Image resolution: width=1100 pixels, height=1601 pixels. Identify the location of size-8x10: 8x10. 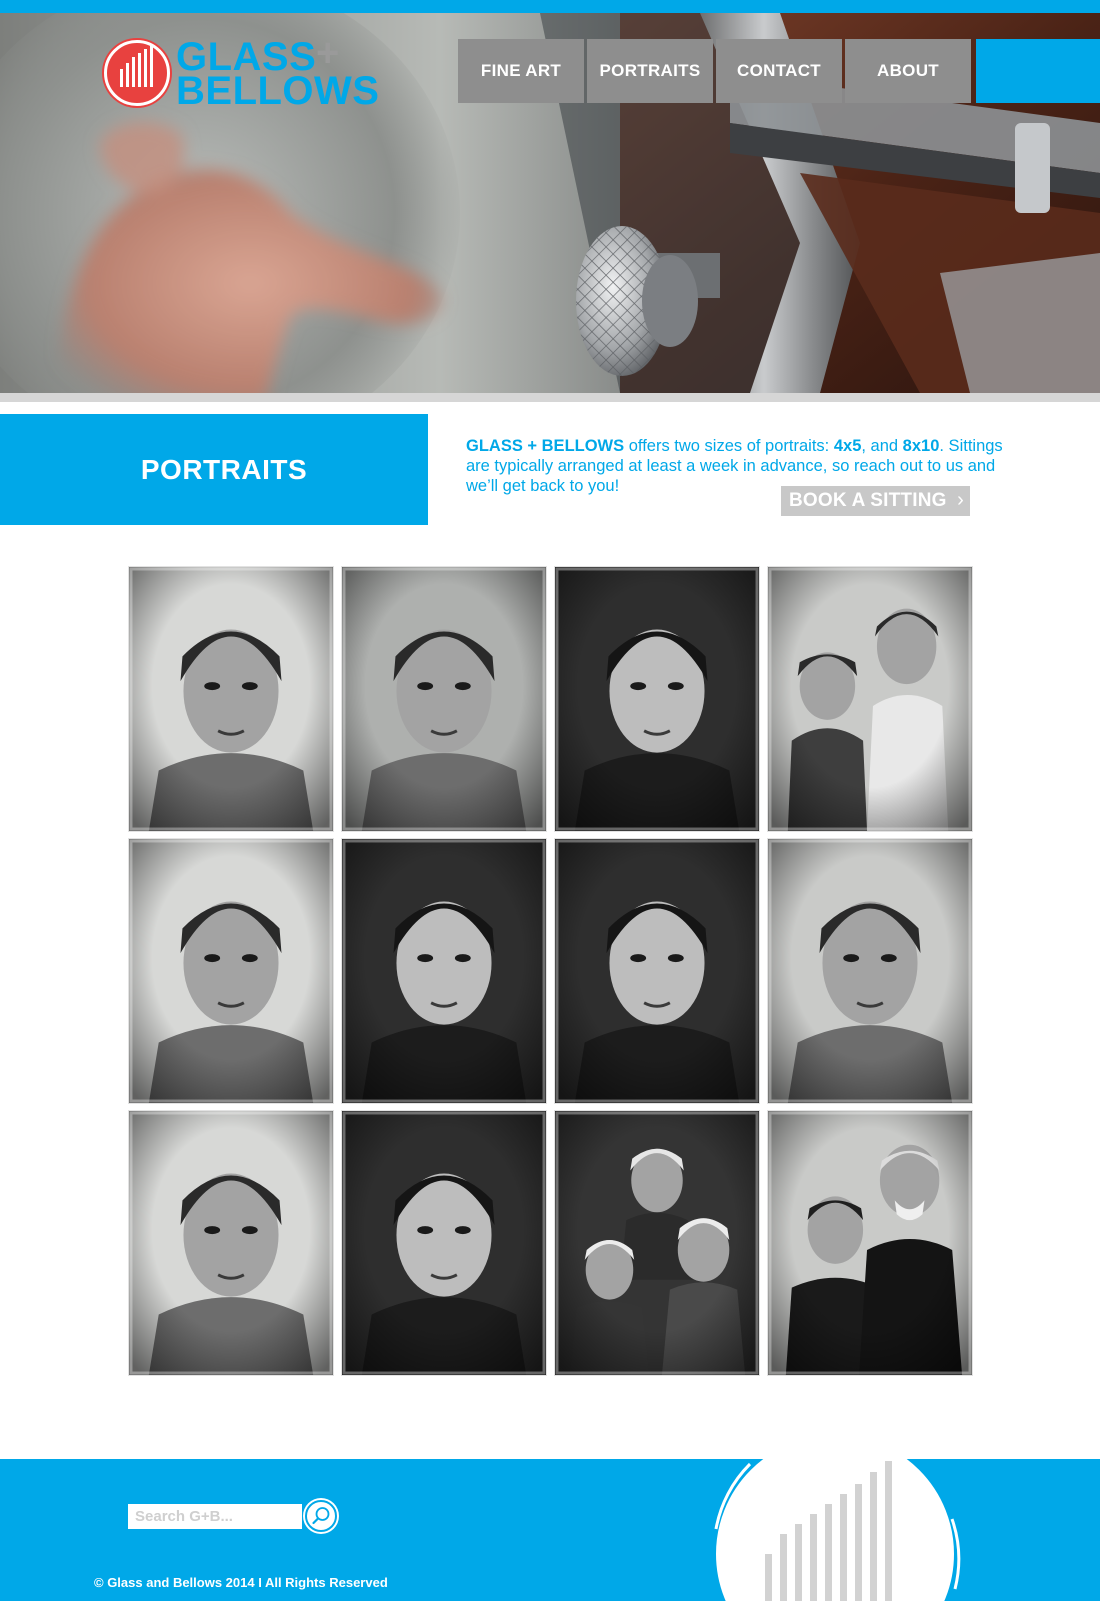
(921, 446).